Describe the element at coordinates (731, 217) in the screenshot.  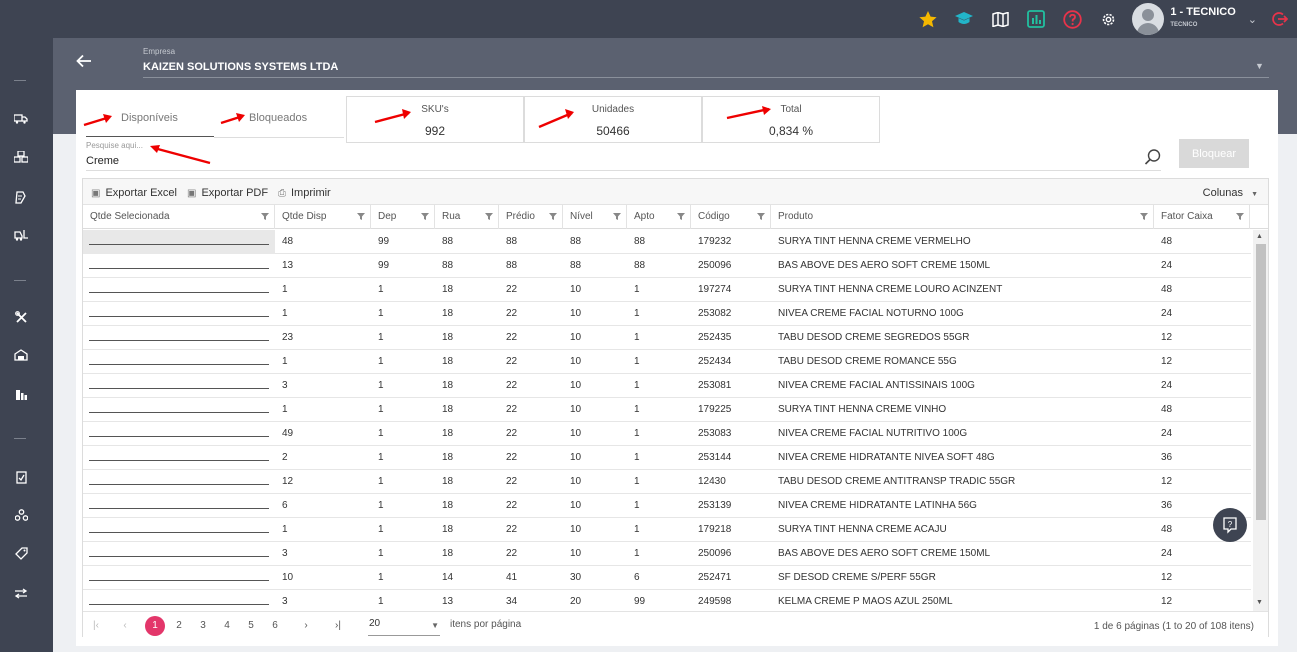
I see `column-header-codigo: Código` at that location.